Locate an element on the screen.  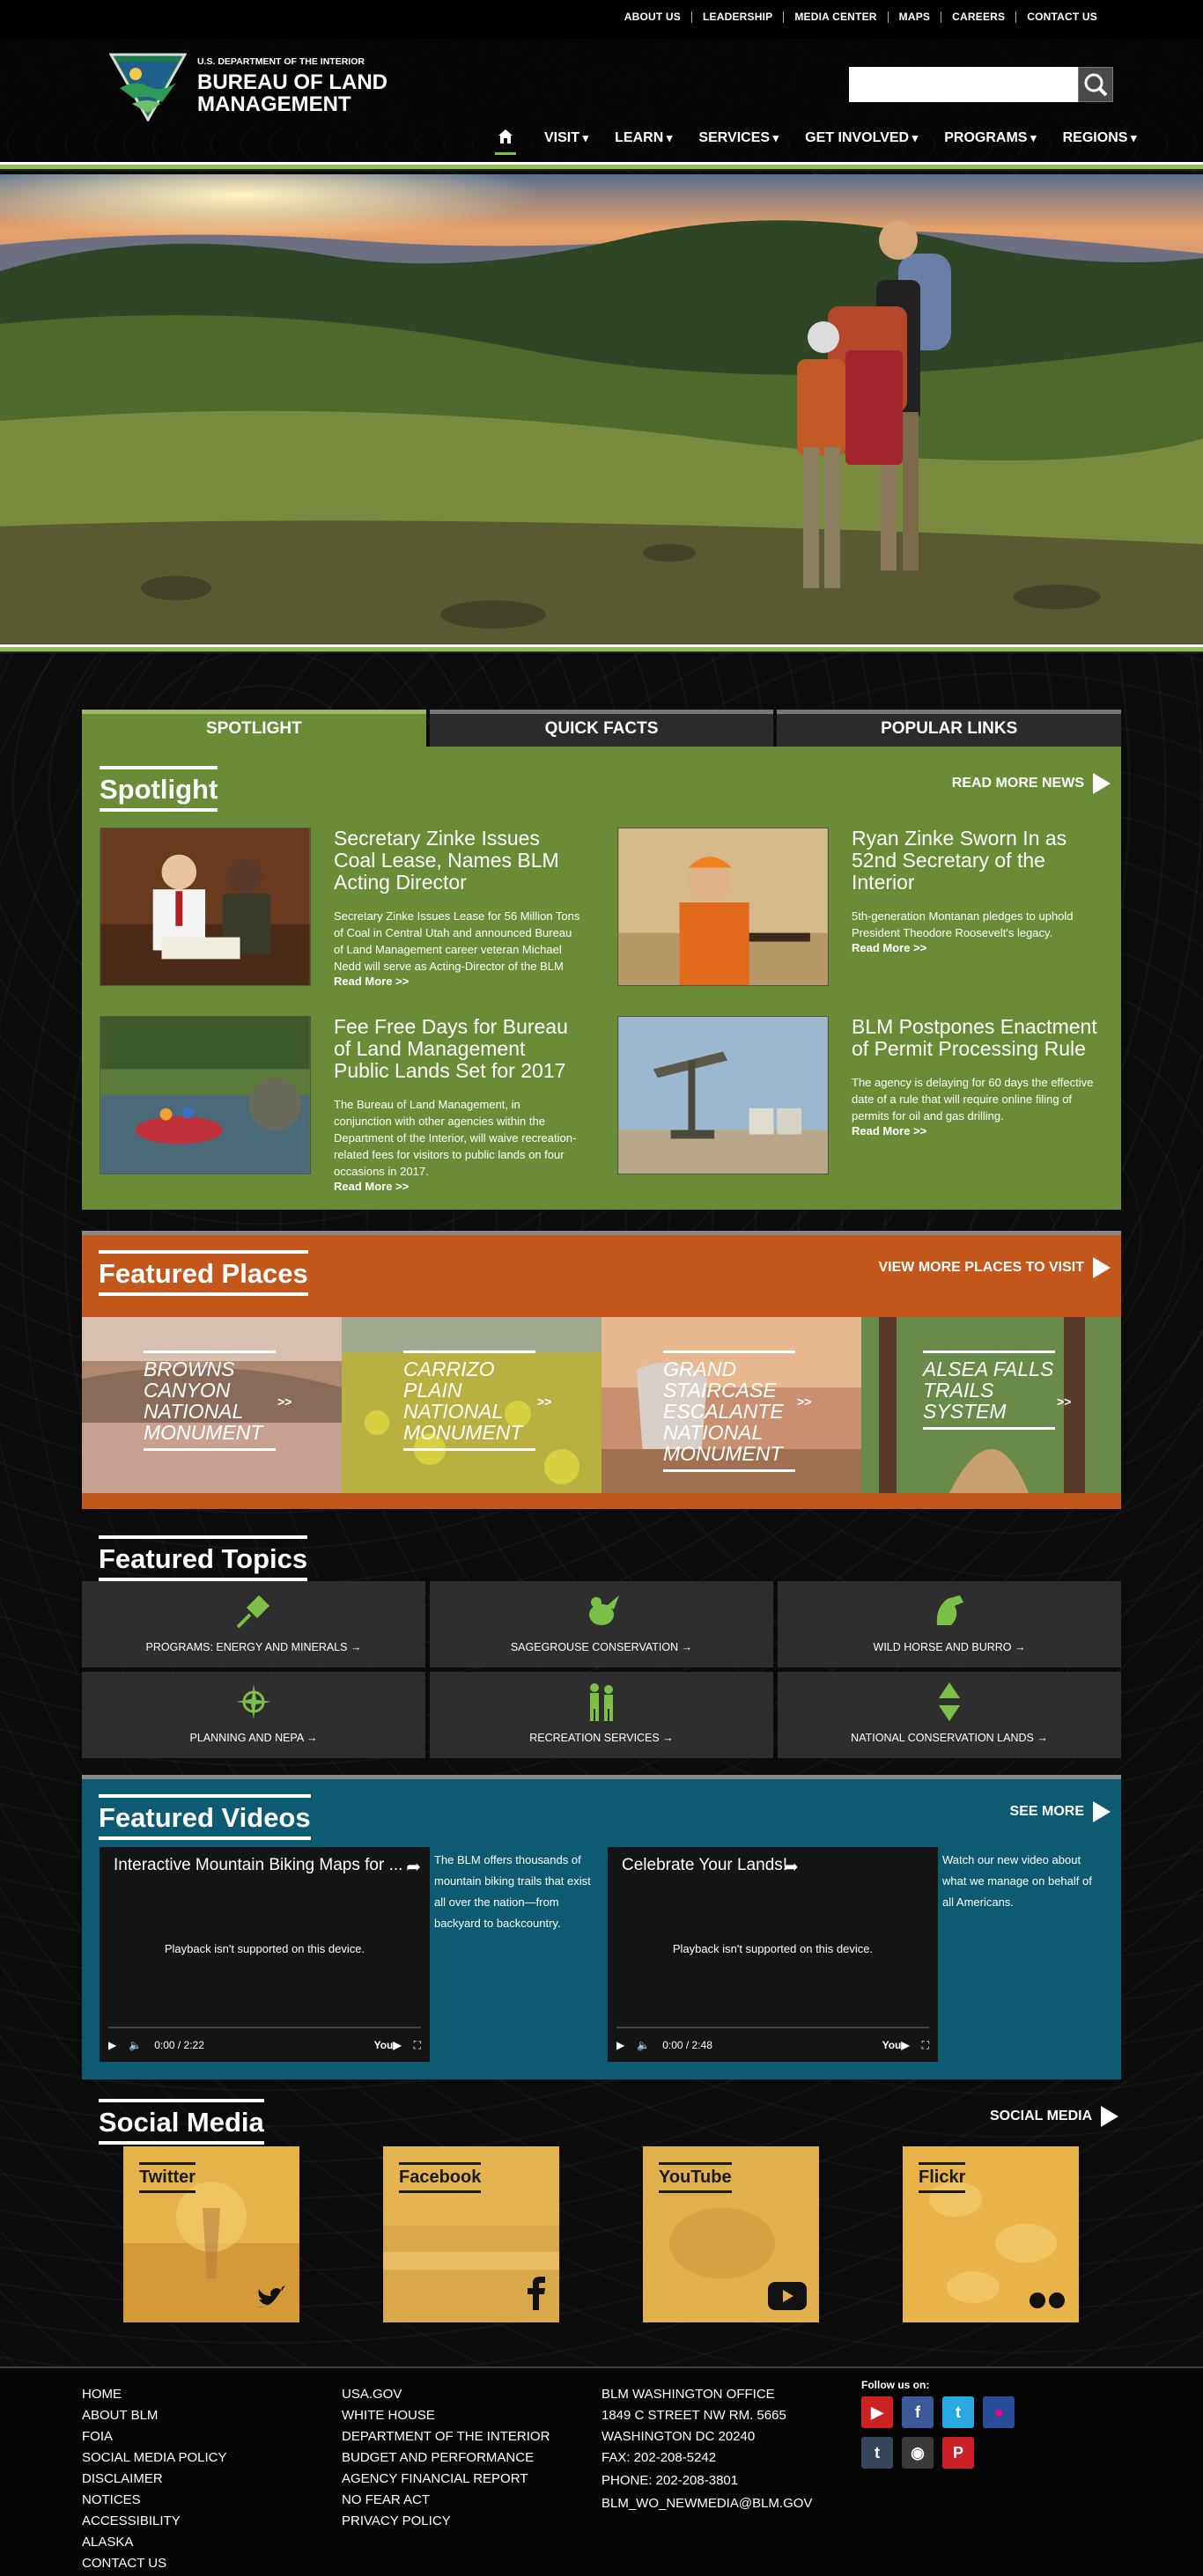
flickr-social-icon: ● is located at coordinates (999, 2412).